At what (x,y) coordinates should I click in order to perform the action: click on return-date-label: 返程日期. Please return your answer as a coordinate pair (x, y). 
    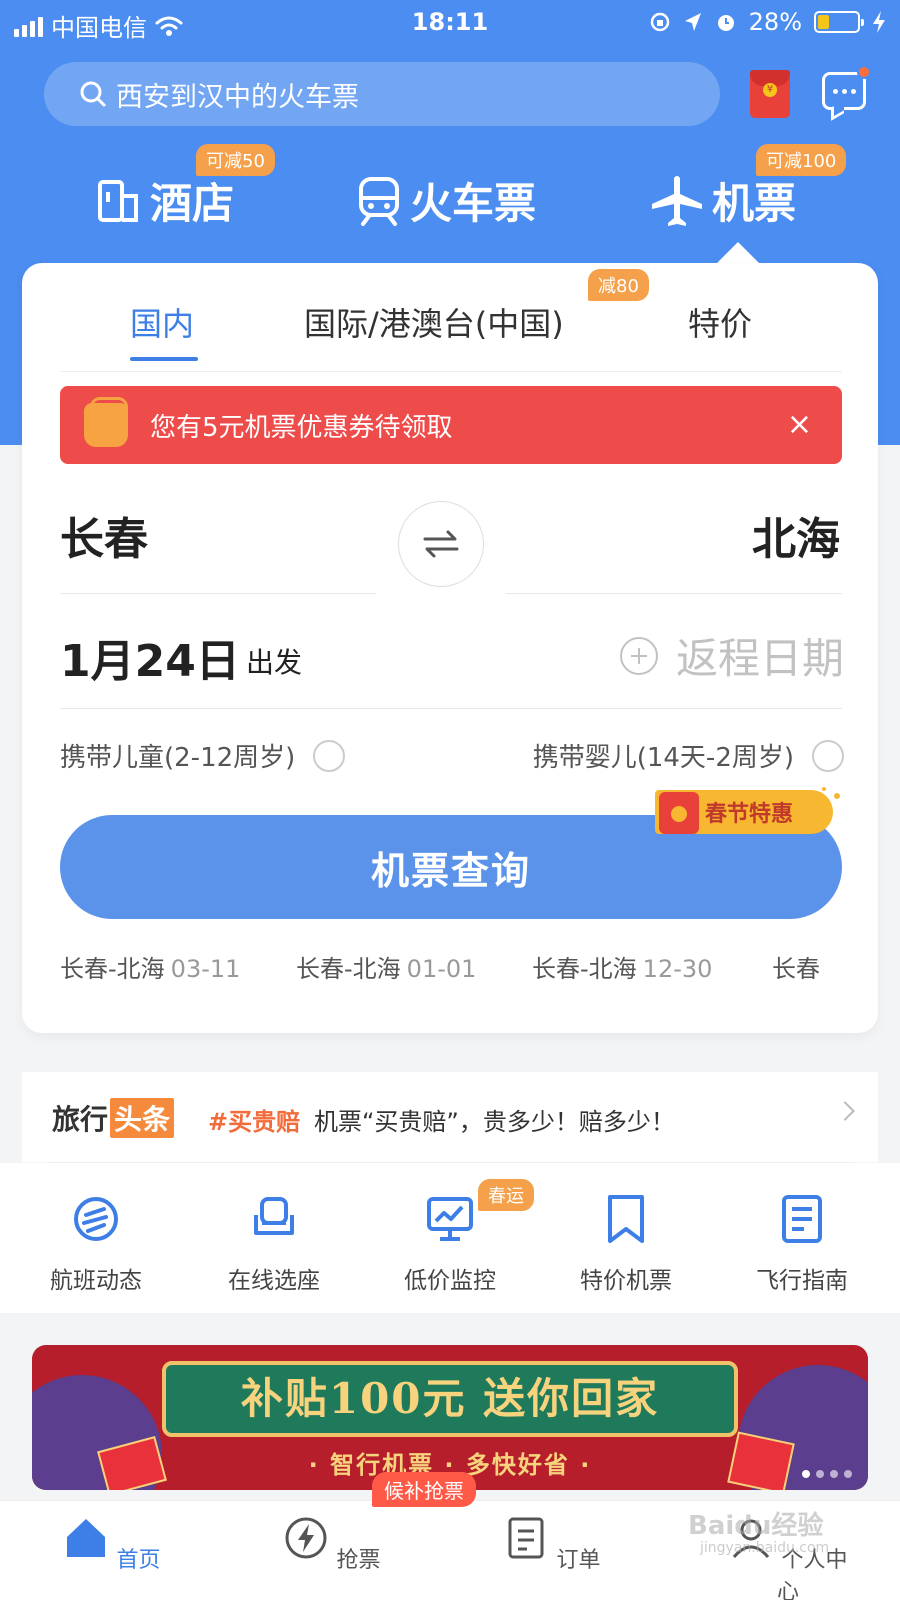
    Looking at the image, I should click on (759, 658).